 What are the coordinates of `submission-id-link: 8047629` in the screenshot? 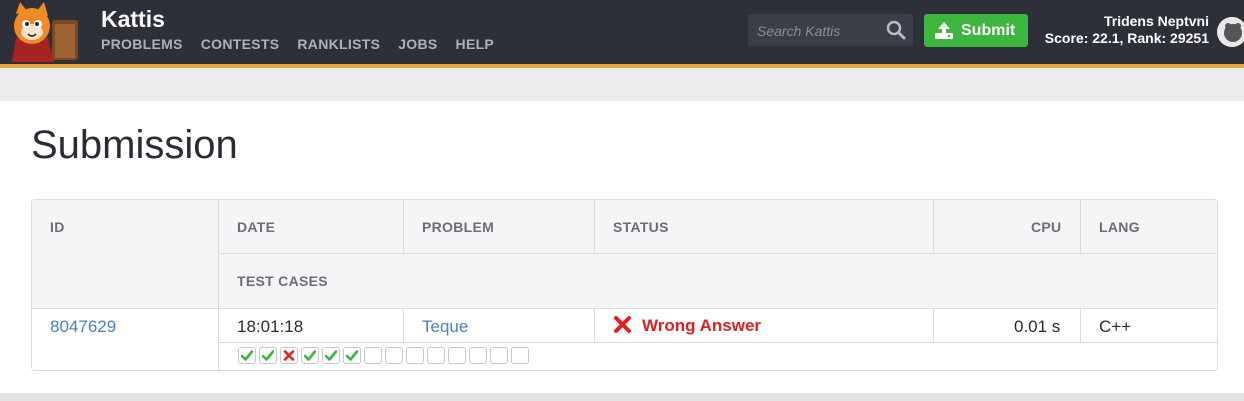 It's located at (83, 327).